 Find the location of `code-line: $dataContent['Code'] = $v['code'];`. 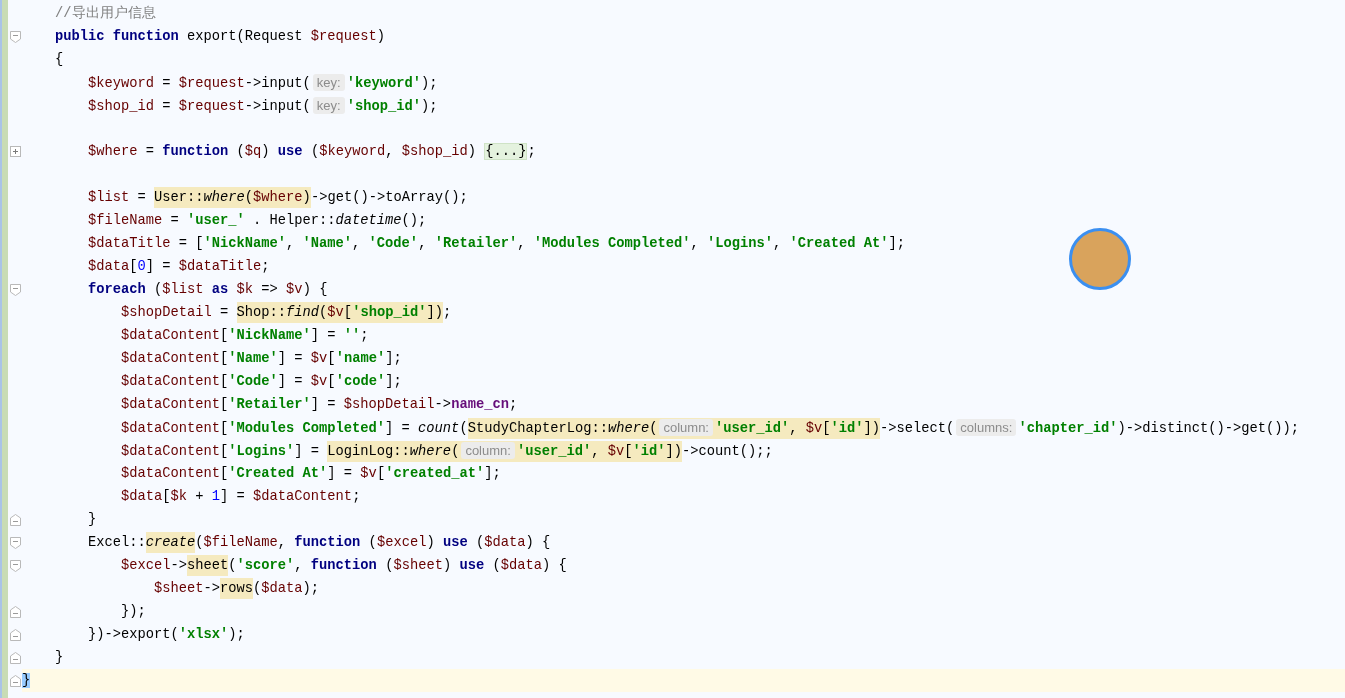

code-line: $dataContent['Code'] = $v['code']; is located at coordinates (261, 381).